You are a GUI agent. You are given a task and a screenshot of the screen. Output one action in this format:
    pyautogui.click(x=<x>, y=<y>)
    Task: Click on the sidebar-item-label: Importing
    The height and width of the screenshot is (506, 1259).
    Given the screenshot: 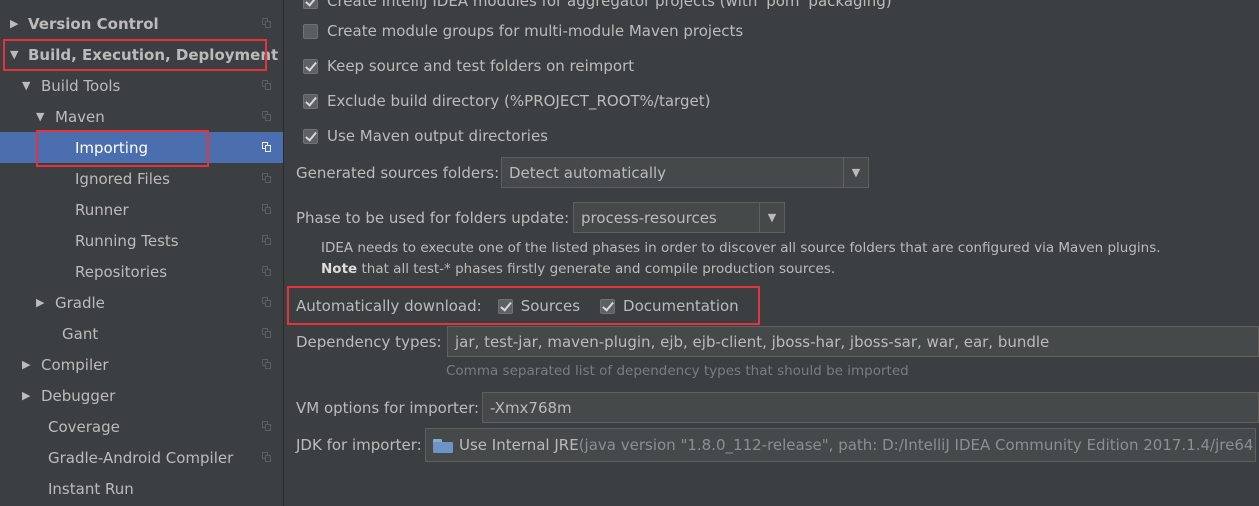 What is the action you would take?
    pyautogui.click(x=111, y=147)
    